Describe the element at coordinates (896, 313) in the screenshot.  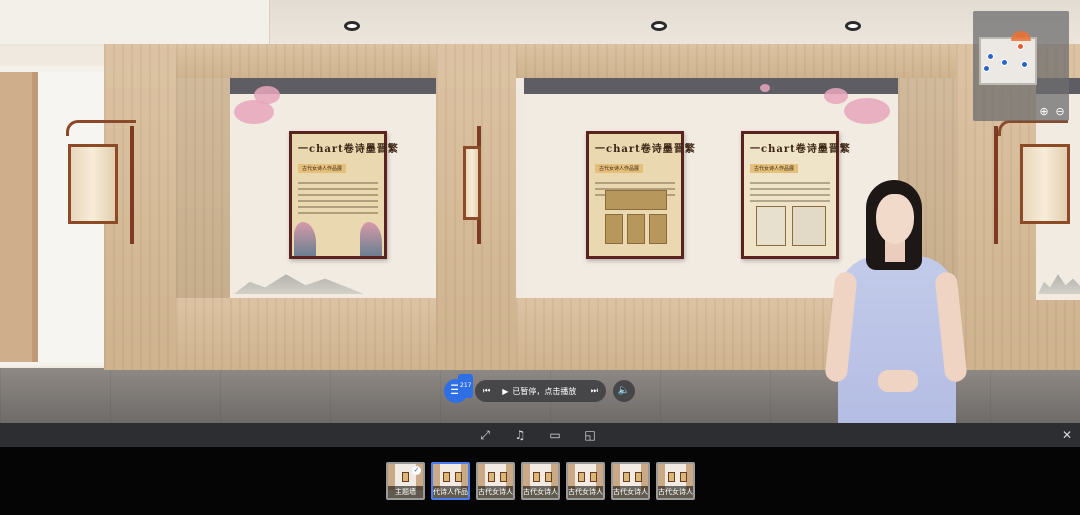
I see `virtual-guide-avatar` at that location.